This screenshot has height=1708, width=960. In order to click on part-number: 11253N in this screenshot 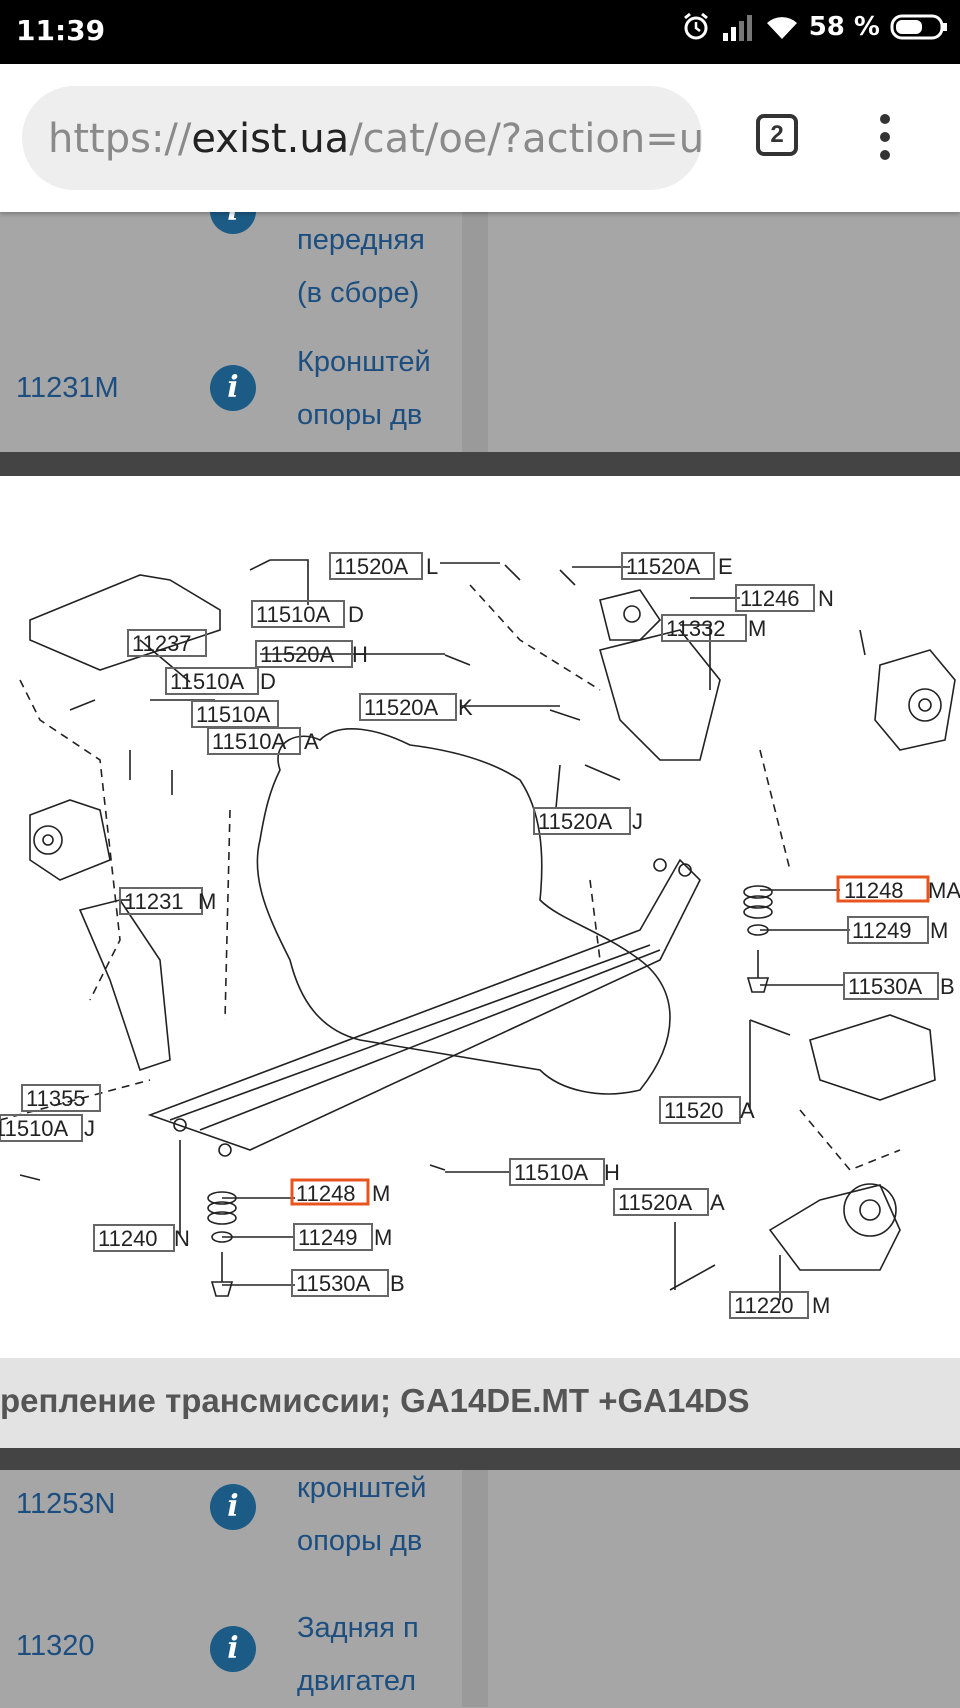, I will do `click(65, 1504)`.